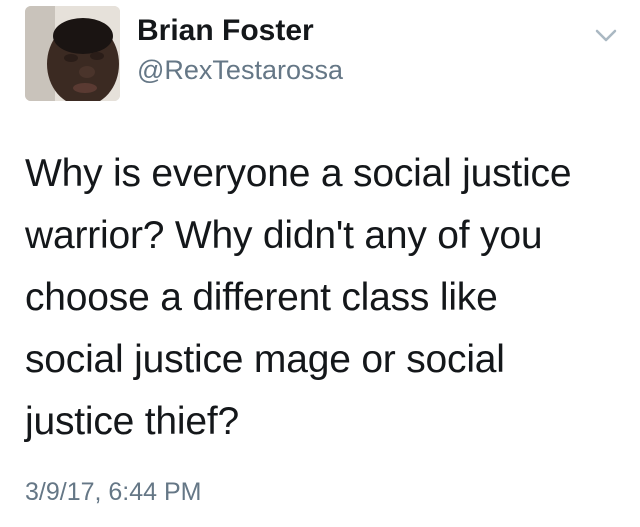 The image size is (640, 527). I want to click on avatar-photo, so click(72, 53).